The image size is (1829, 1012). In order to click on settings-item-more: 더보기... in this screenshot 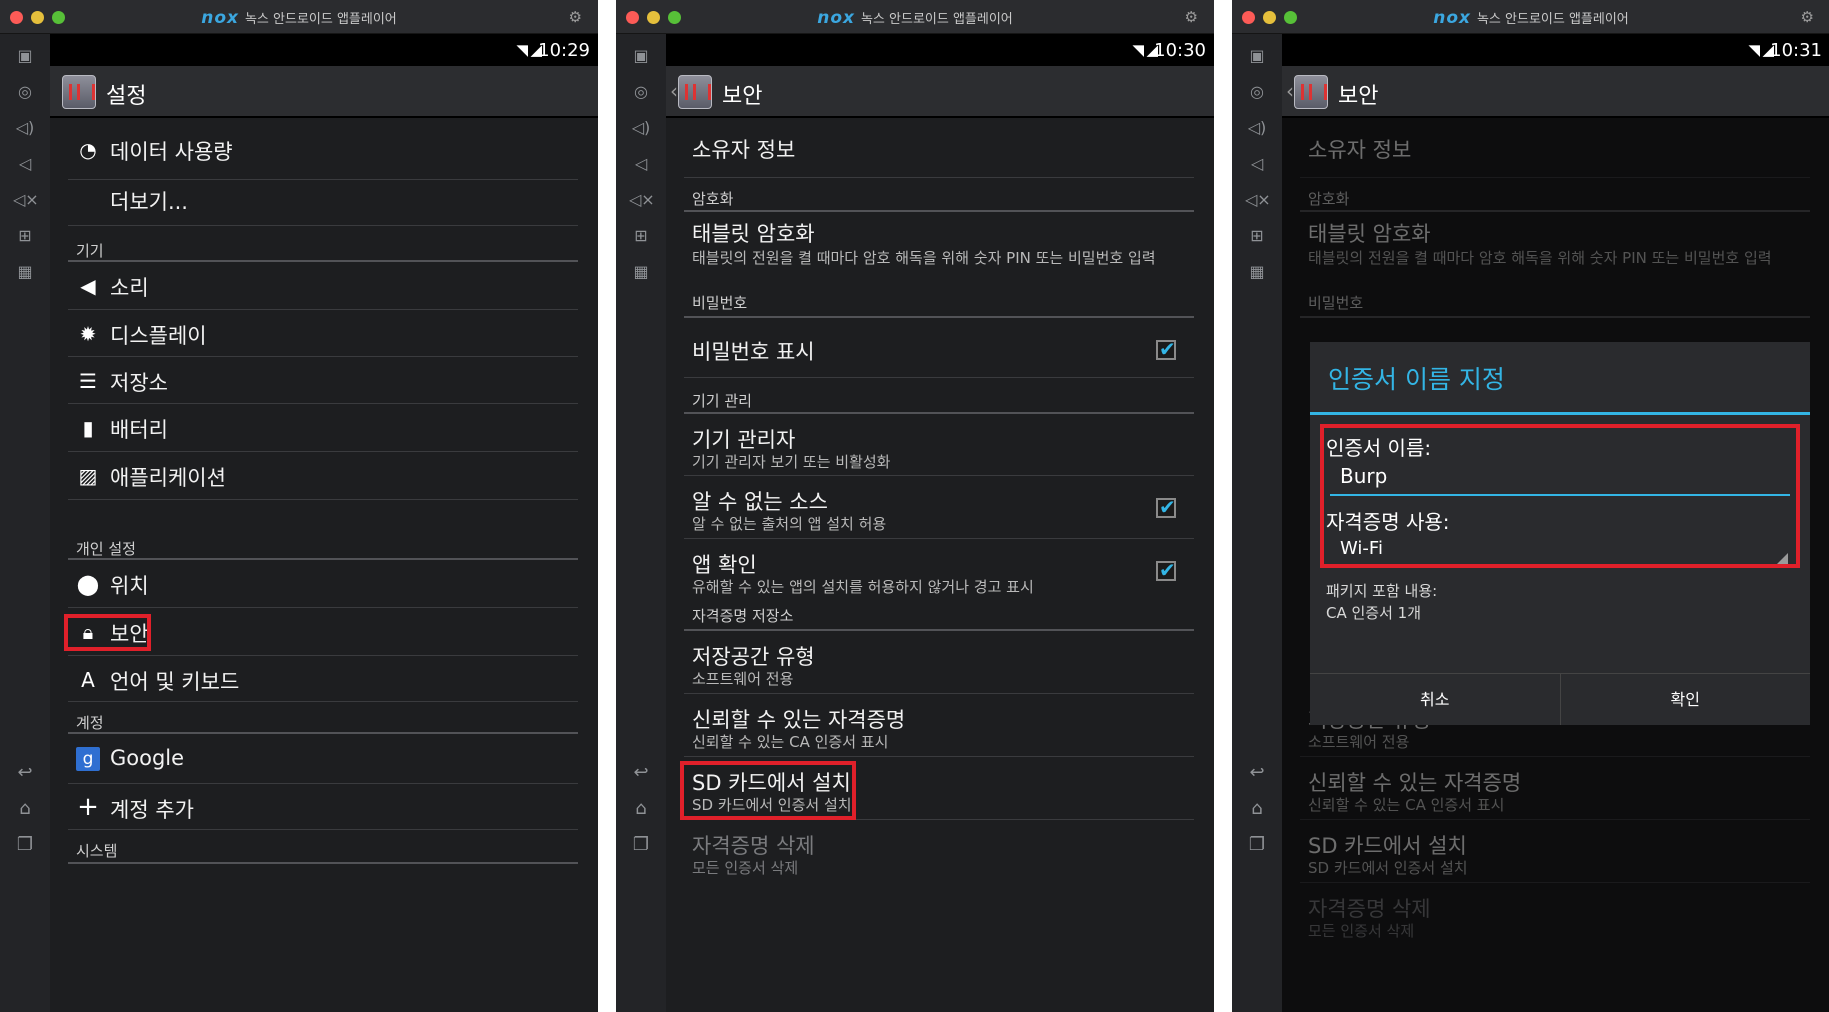, I will do `click(323, 203)`.